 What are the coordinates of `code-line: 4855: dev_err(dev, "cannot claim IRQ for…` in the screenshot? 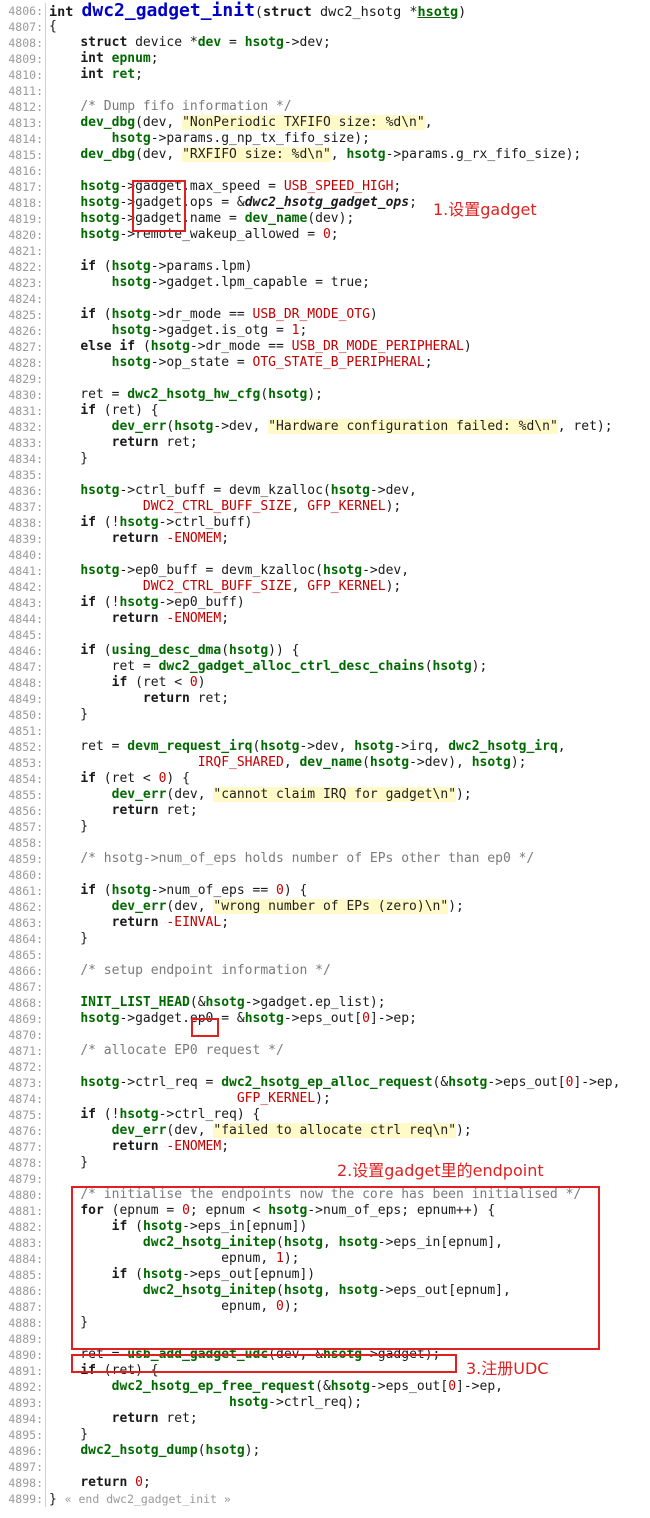 It's located at (325, 795).